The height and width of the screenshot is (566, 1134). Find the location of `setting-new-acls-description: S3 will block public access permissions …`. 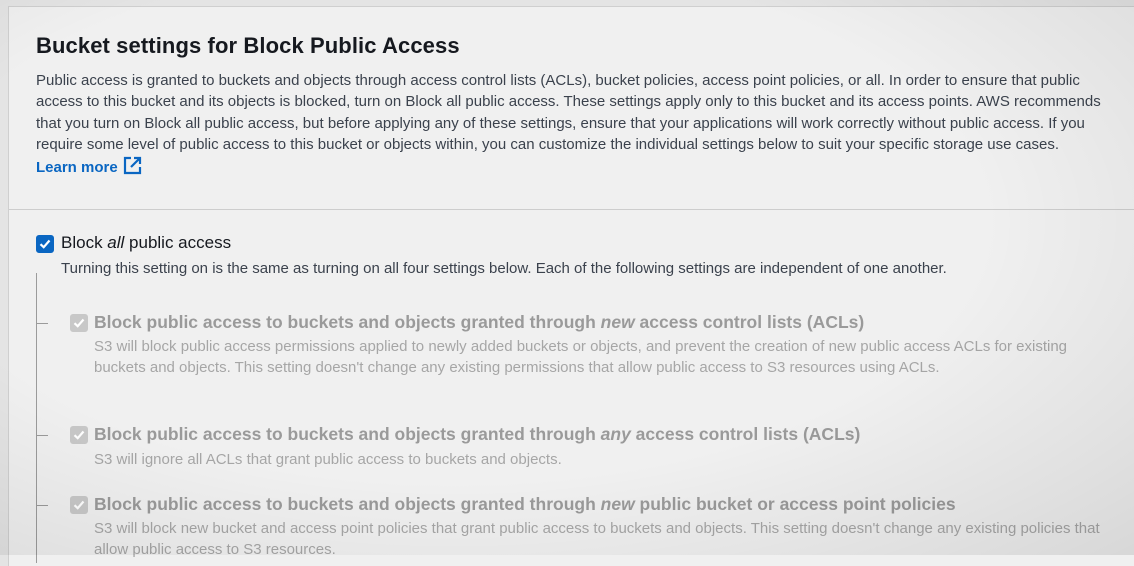

setting-new-acls-description: S3 will block public access permissions … is located at coordinates (581, 357).